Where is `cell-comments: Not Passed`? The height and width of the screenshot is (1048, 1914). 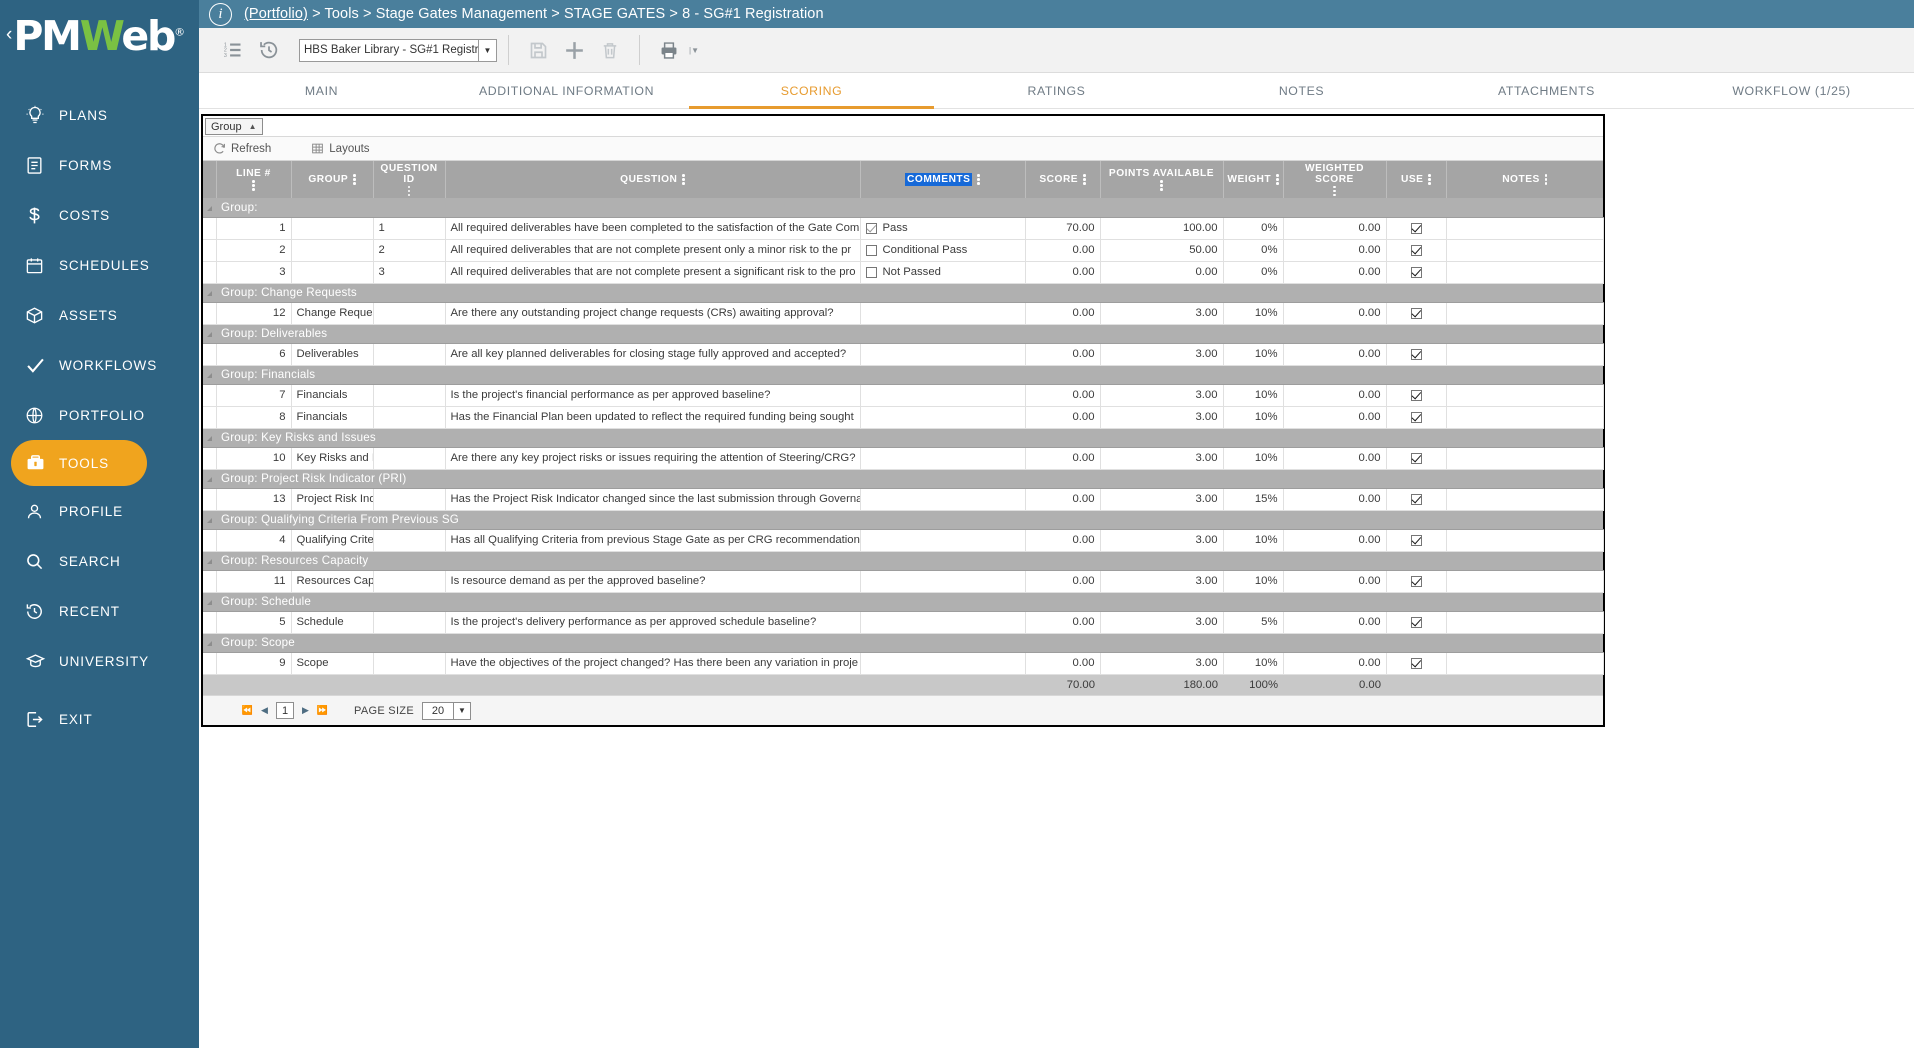
cell-comments: Not Passed is located at coordinates (943, 272).